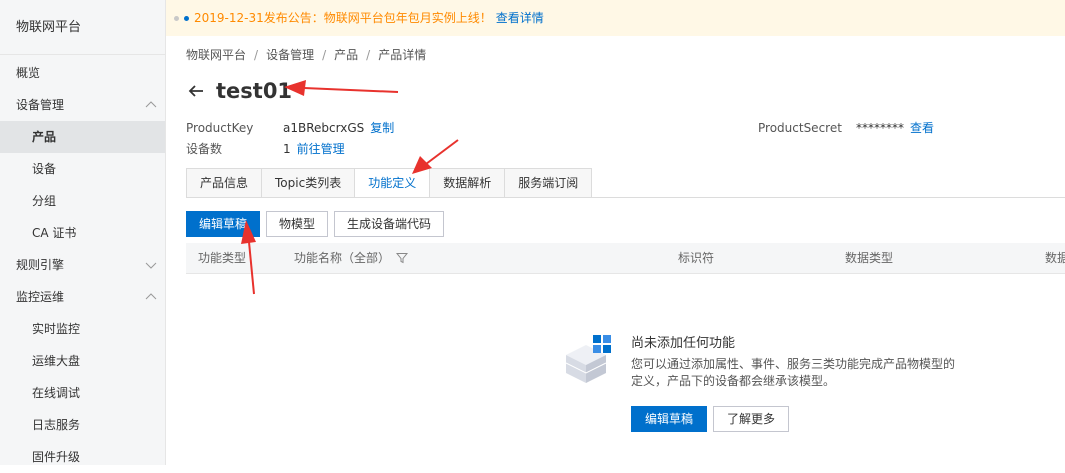 Image resolution: width=1065 pixels, height=473 pixels. Describe the element at coordinates (82, 73) in the screenshot. I see `sidebar-item-overview: 概览` at that location.